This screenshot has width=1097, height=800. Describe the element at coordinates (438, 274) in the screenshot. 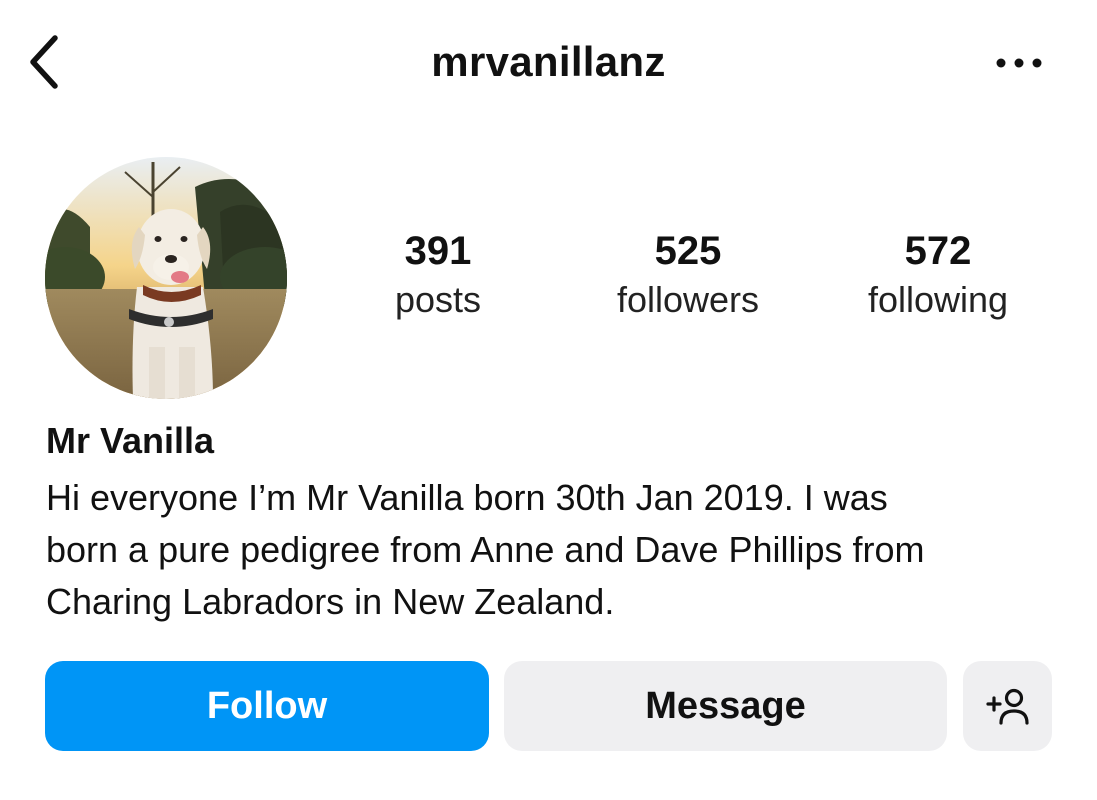

I see `posts-stat: 391 posts` at that location.